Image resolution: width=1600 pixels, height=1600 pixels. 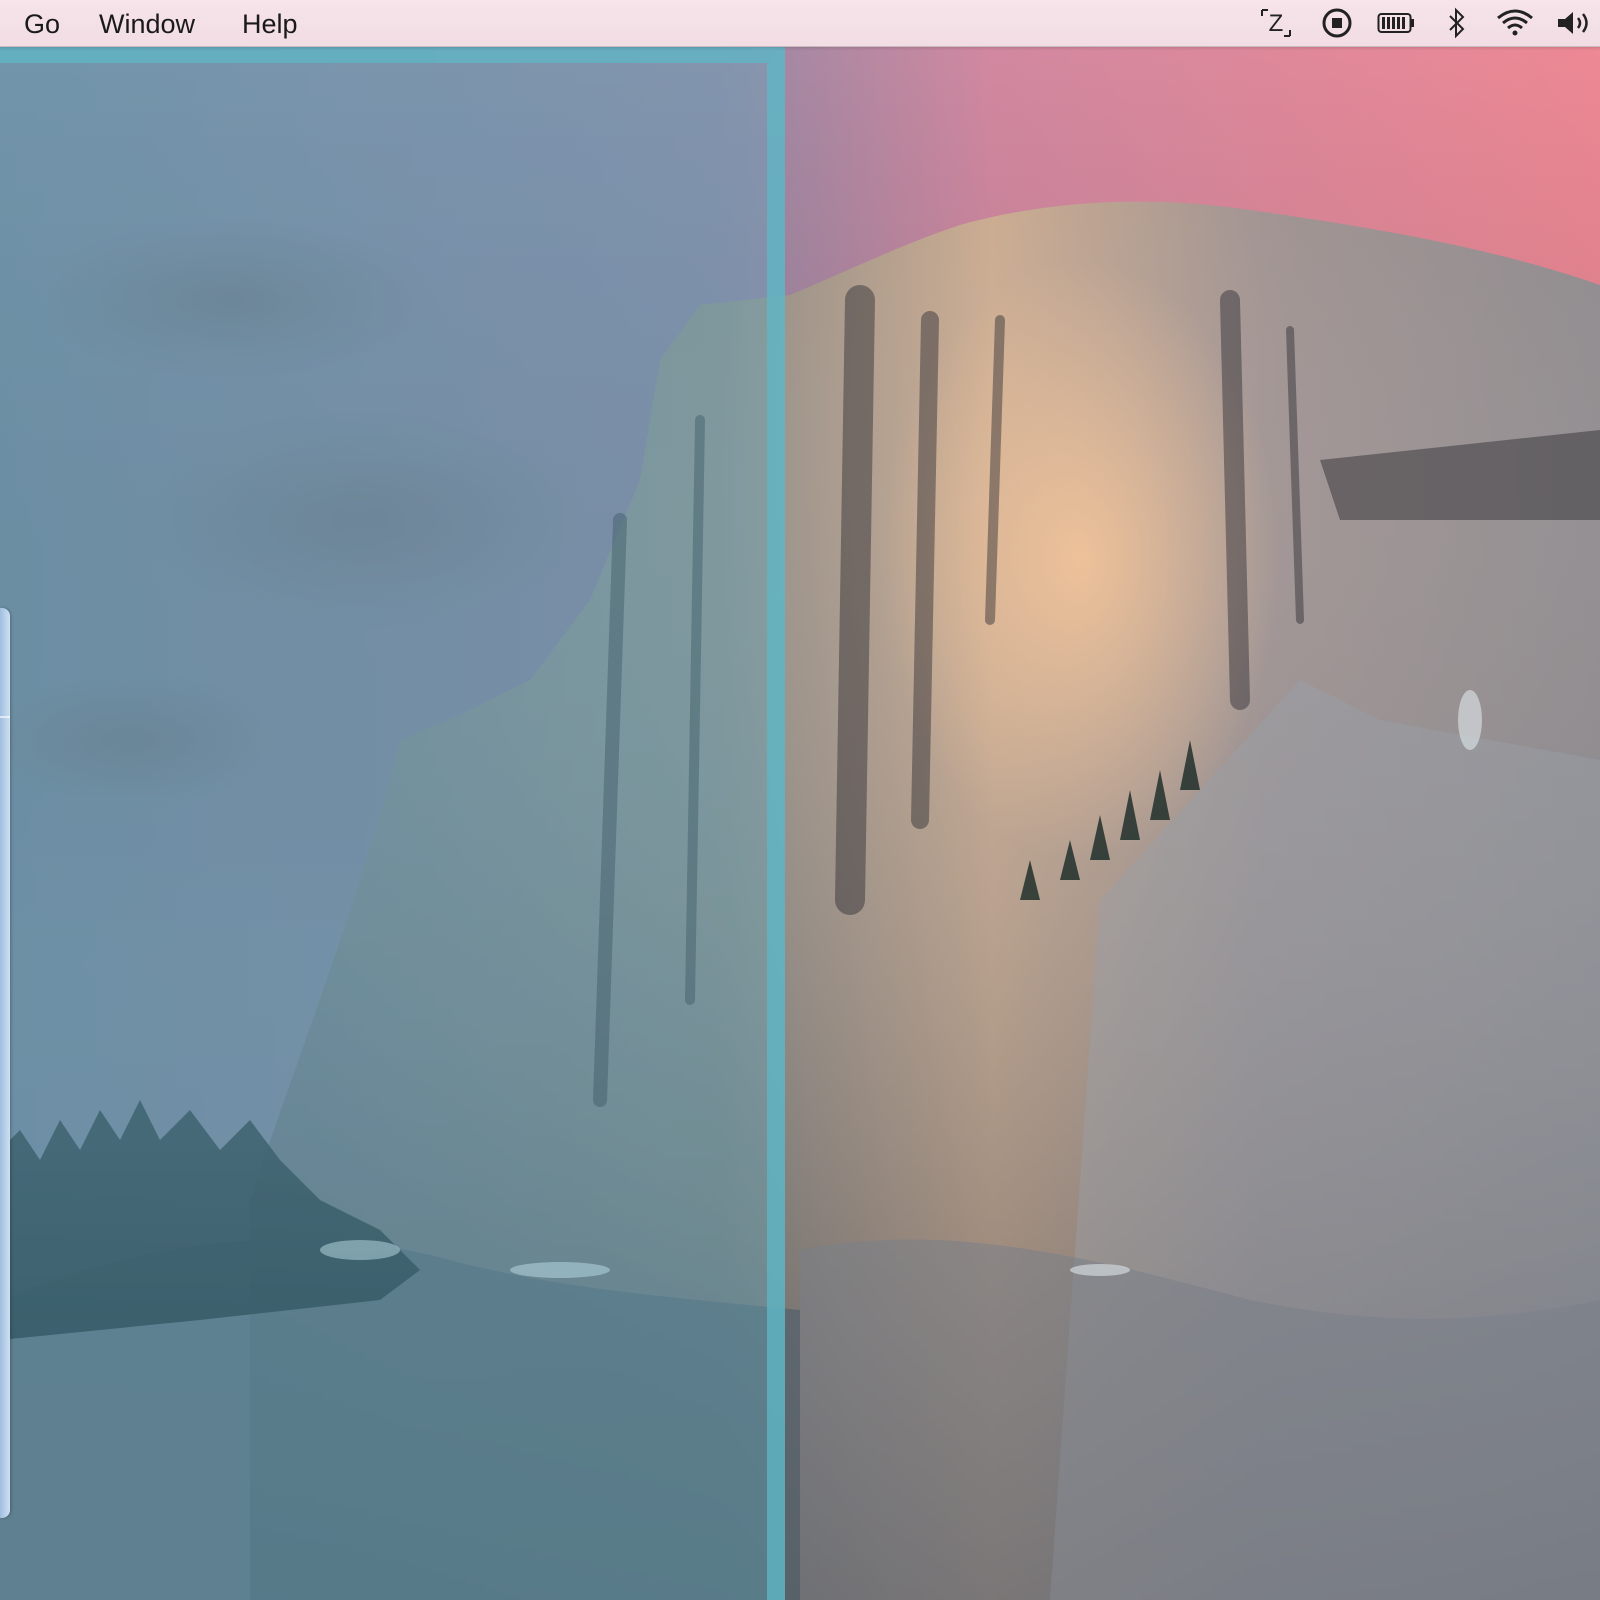 What do you see at coordinates (5, 717) in the screenshot?
I see `window-toolbar-divider` at bounding box center [5, 717].